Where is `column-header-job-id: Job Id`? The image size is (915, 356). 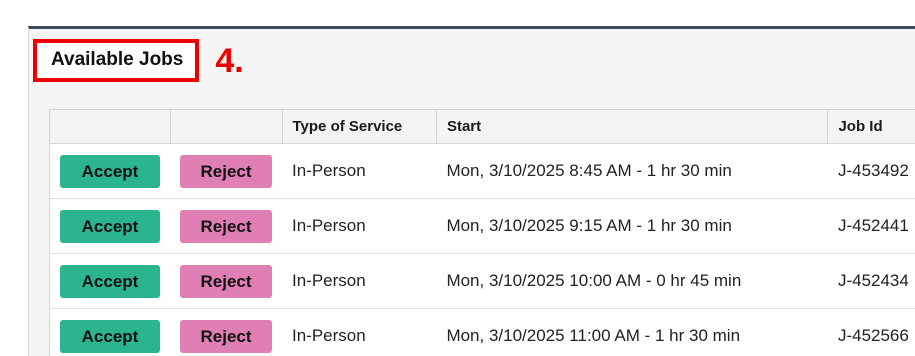 column-header-job-id: Job Id is located at coordinates (871, 126).